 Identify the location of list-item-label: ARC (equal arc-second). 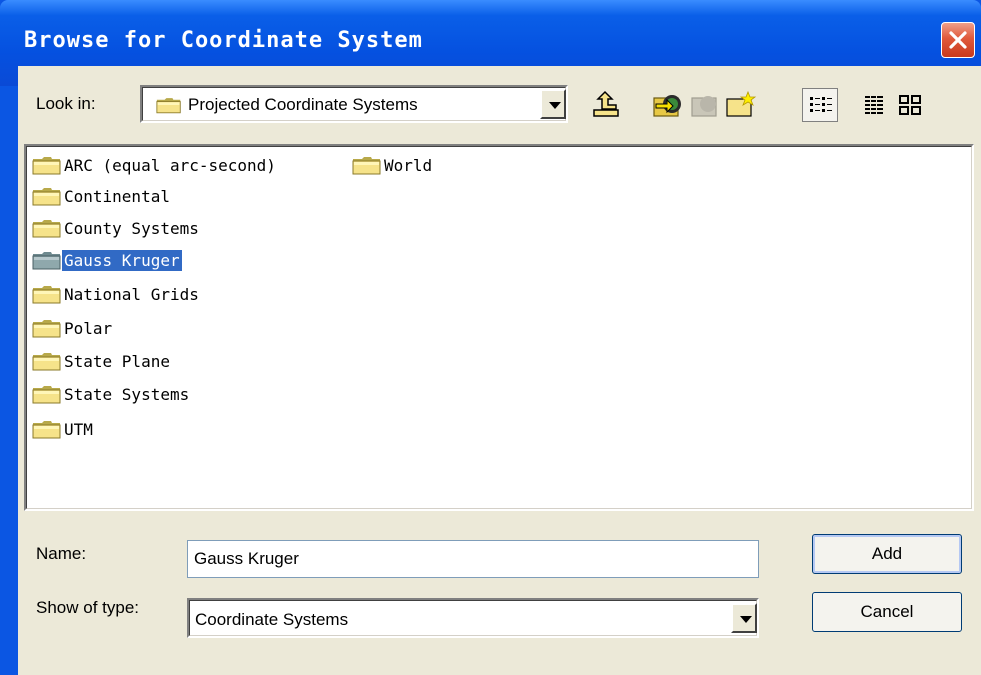
(170, 165).